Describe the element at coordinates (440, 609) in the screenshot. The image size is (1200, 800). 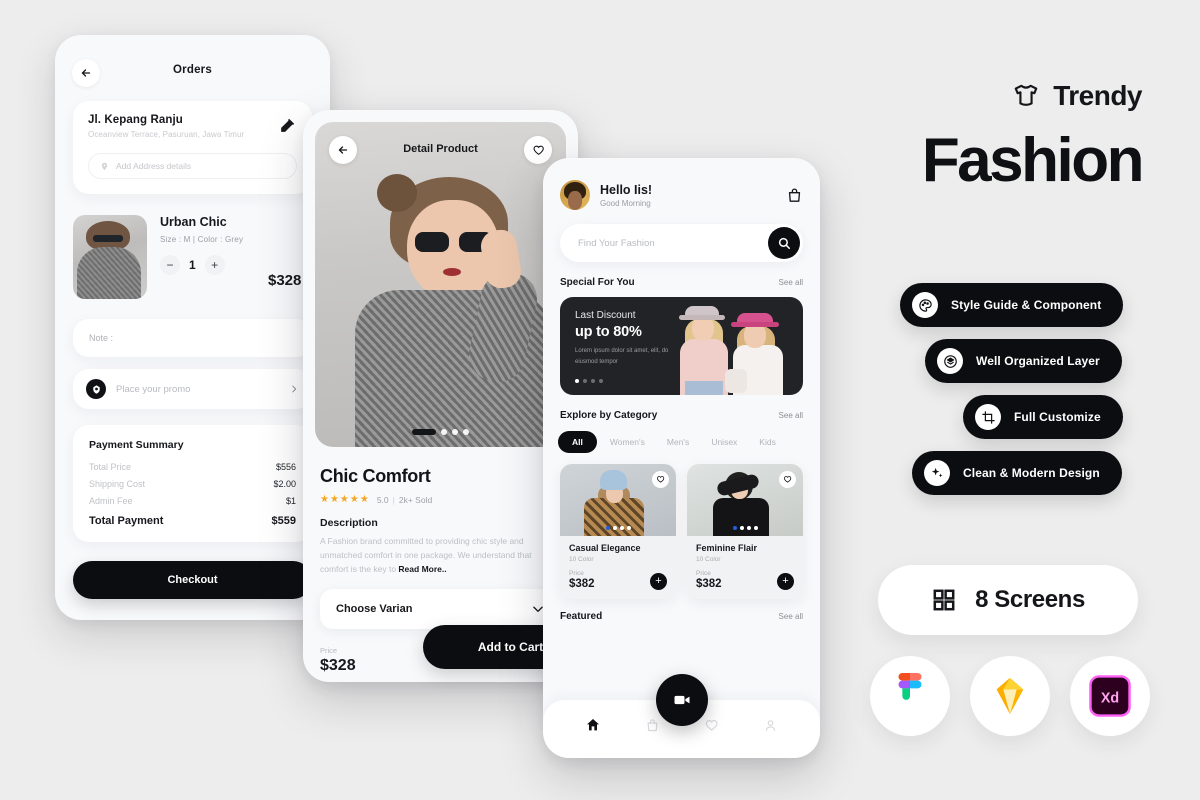
I see `variant-selector: Choose Varian` at that location.